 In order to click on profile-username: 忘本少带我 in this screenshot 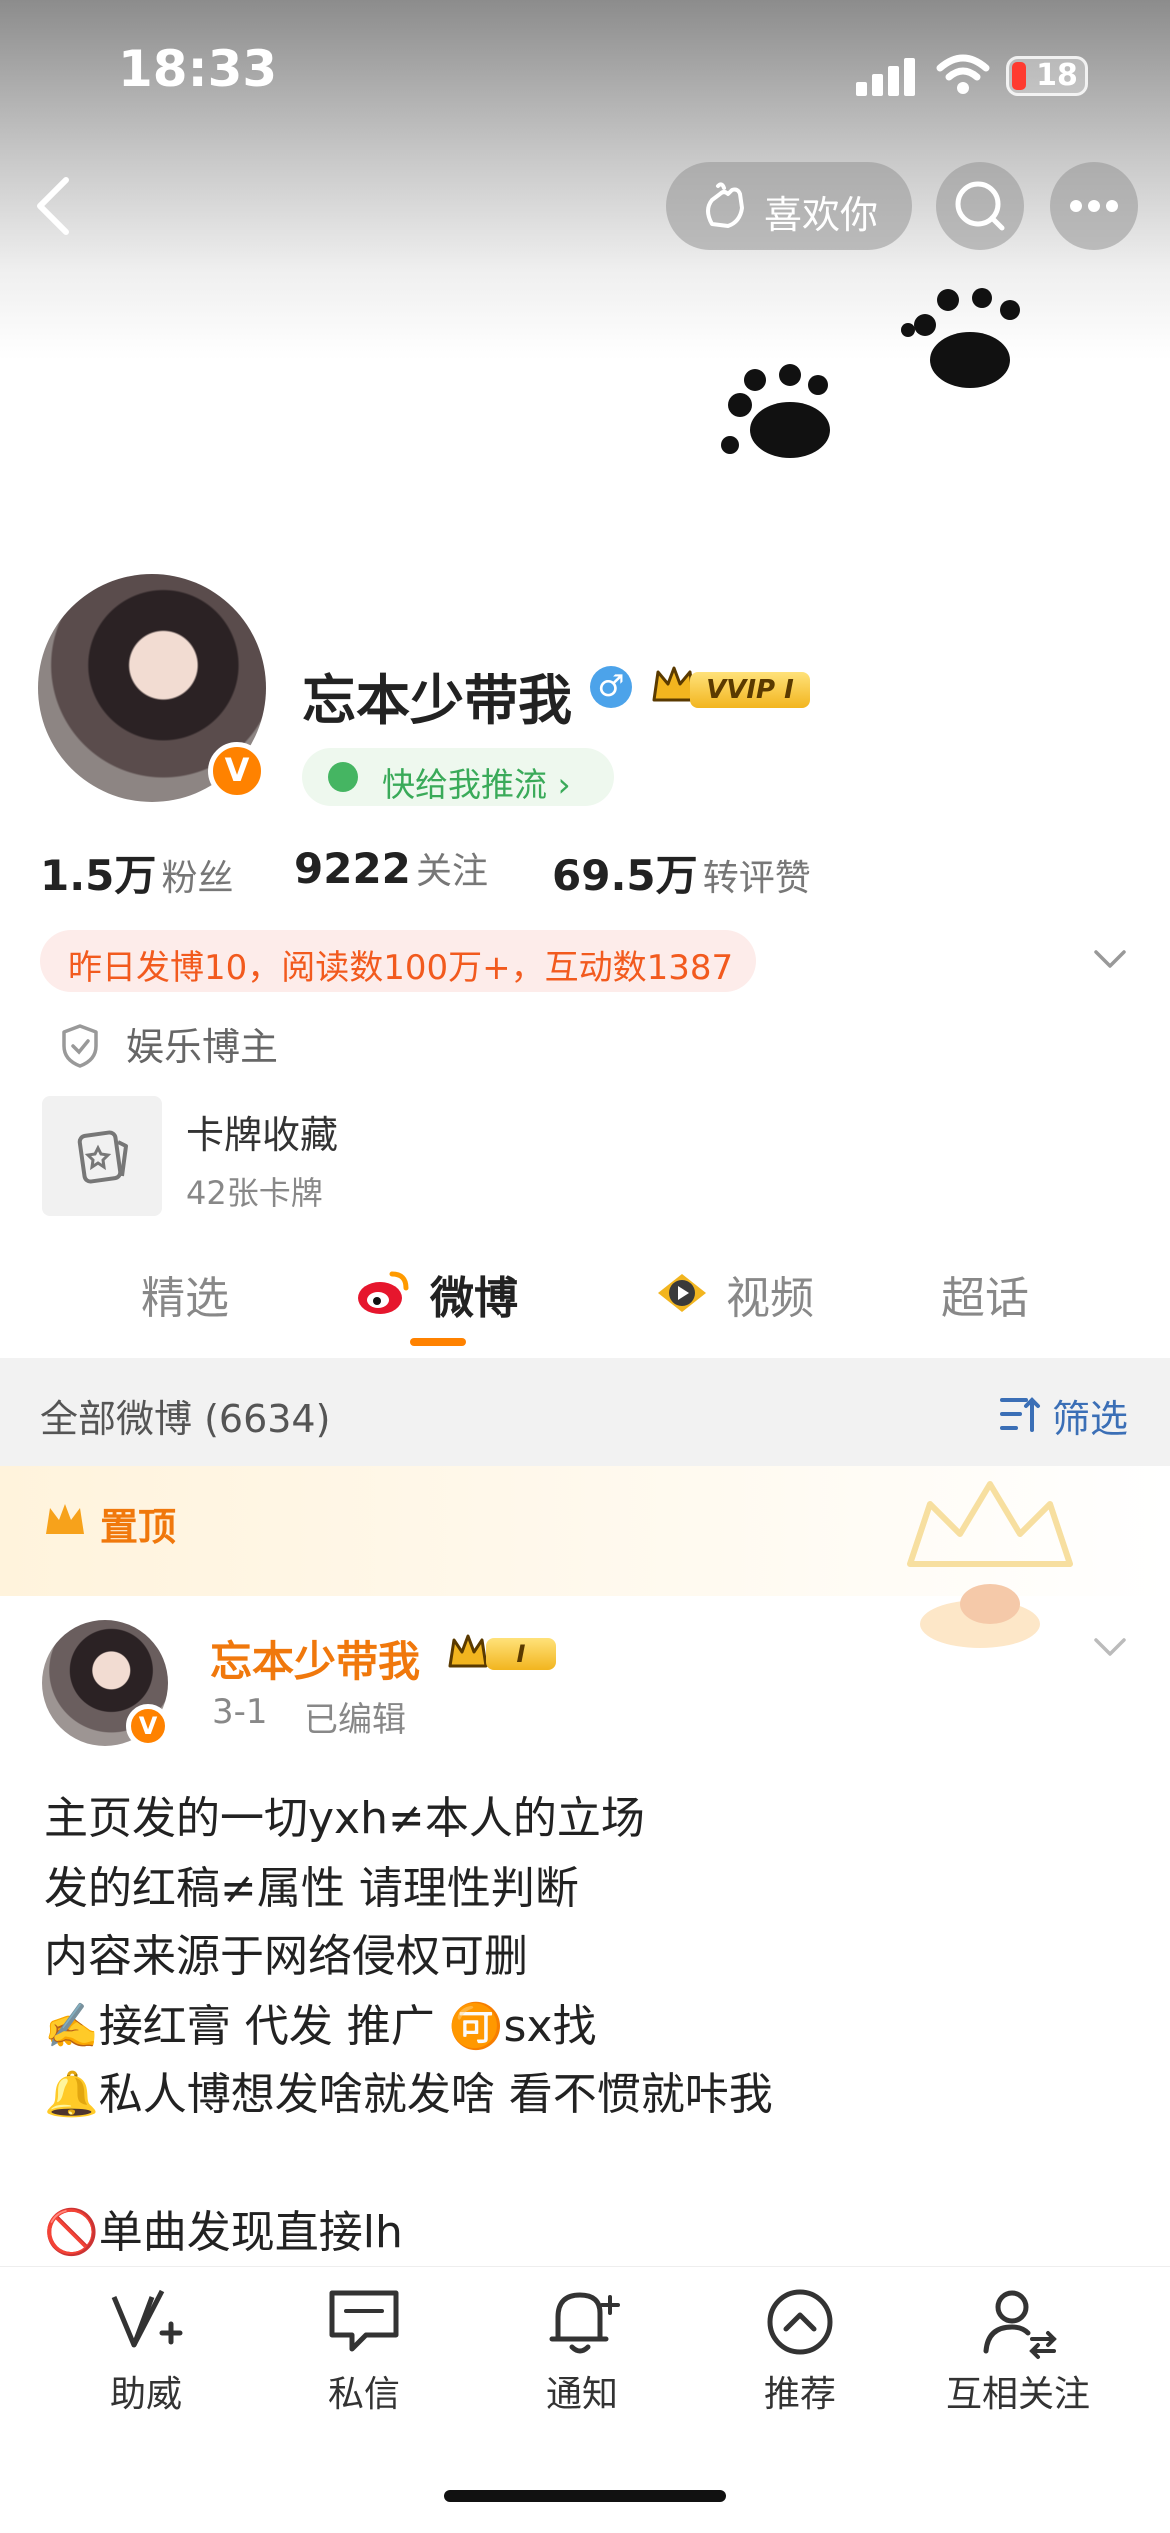, I will do `click(437, 700)`.